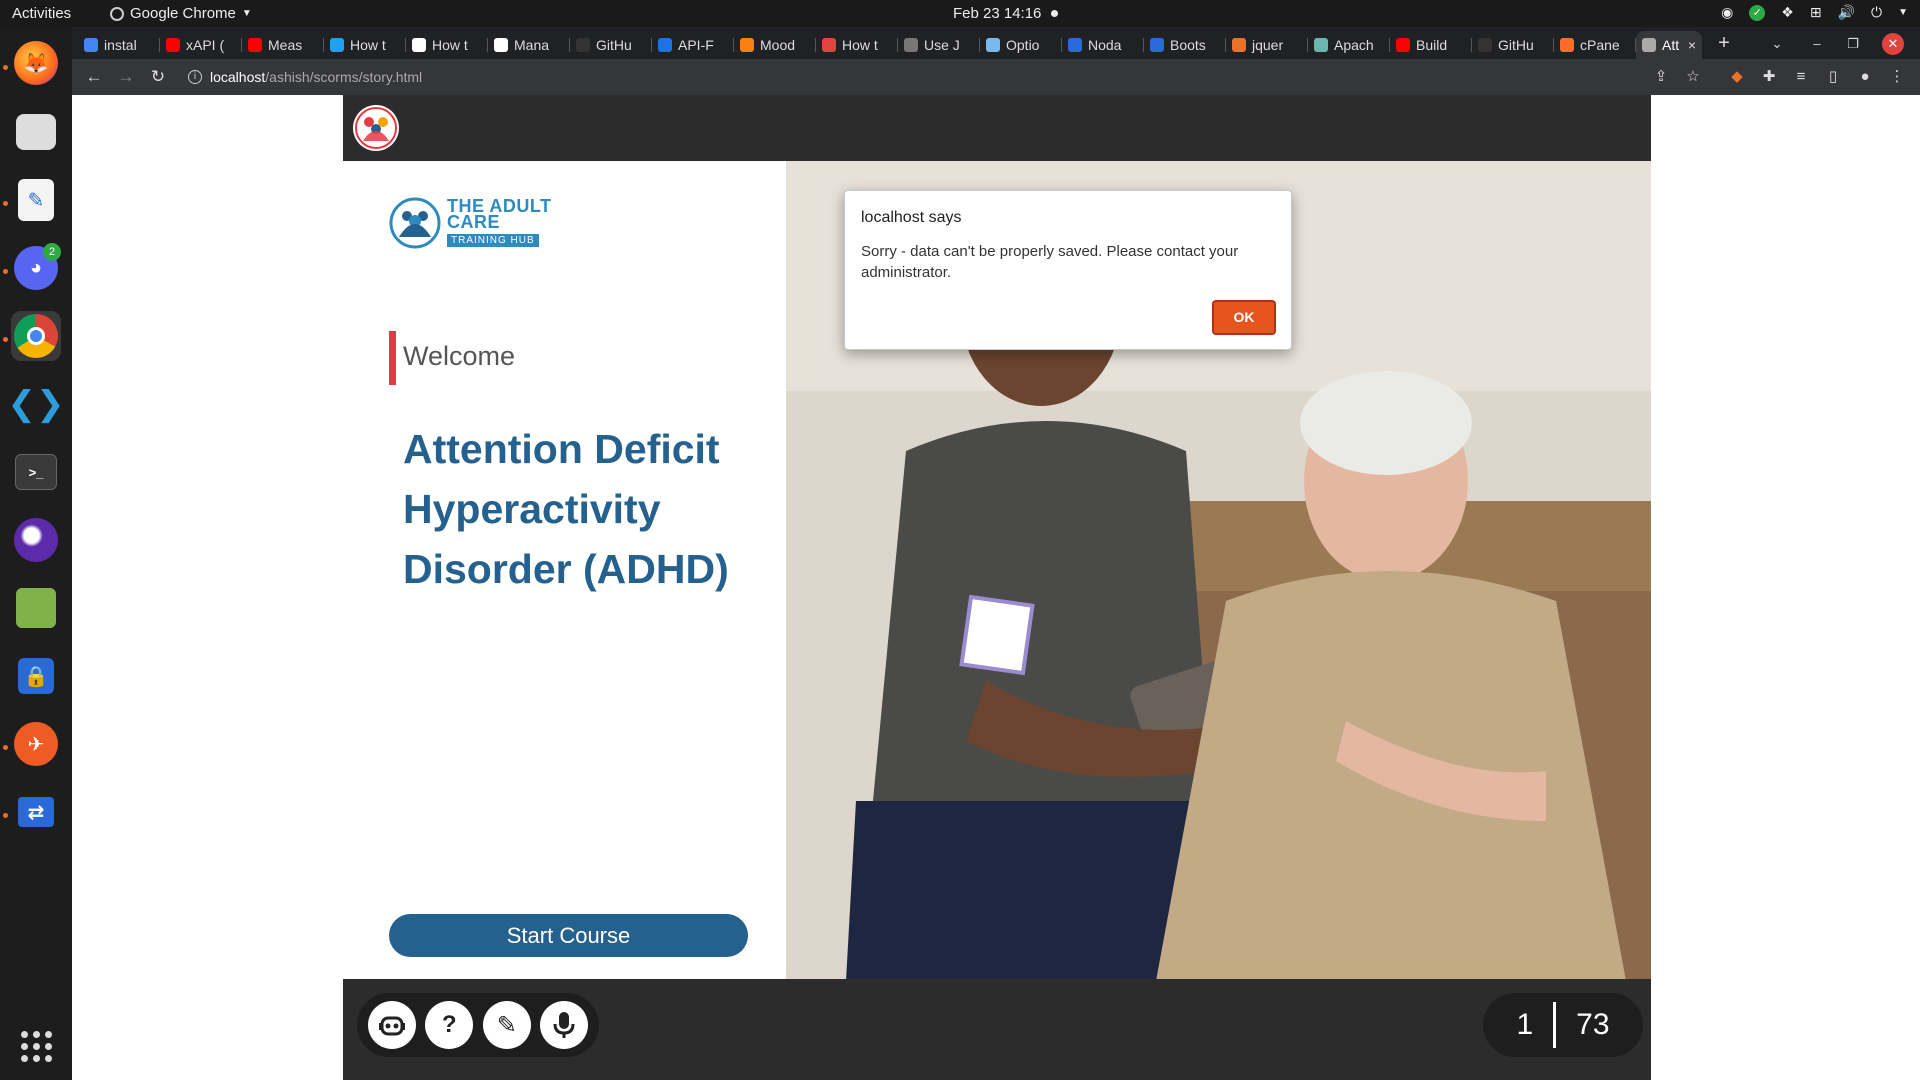  What do you see at coordinates (376, 128) in the screenshot?
I see `player-logo` at bounding box center [376, 128].